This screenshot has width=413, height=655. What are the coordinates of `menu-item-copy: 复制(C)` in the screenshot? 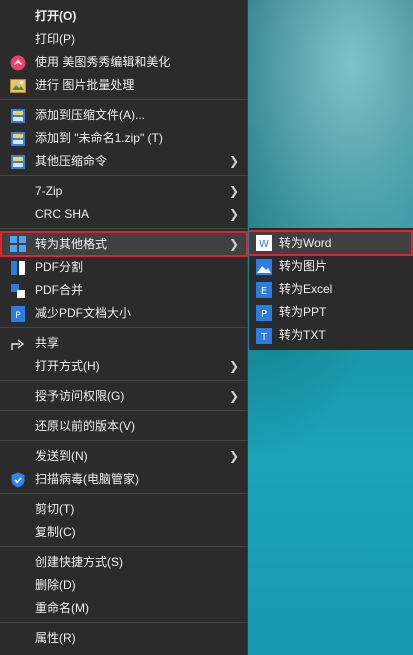 It's located at (124, 532).